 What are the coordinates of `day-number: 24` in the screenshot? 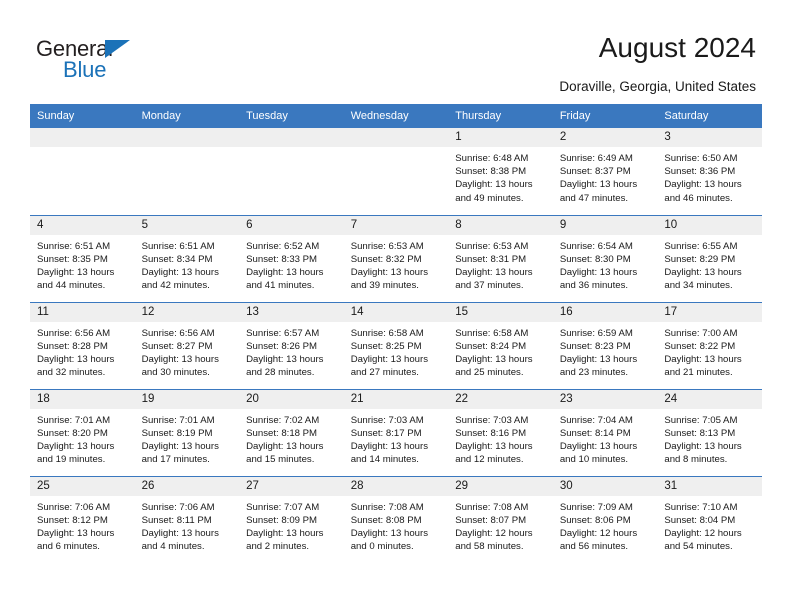 It's located at (709, 399).